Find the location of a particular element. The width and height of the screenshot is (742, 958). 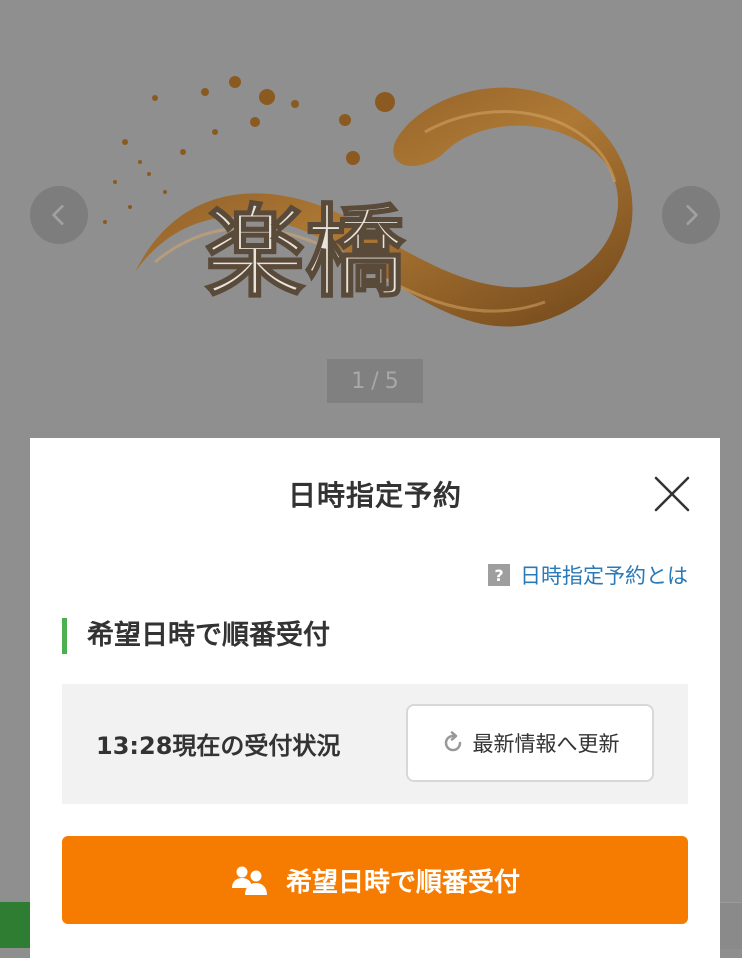

pager-total: 5 is located at coordinates (391, 381).